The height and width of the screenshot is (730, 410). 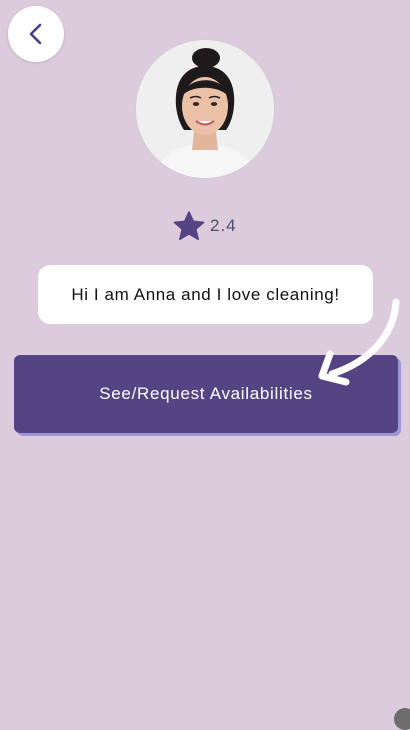 I want to click on bio-text: Hi I am Anna and I love cleaning!, so click(x=205, y=294).